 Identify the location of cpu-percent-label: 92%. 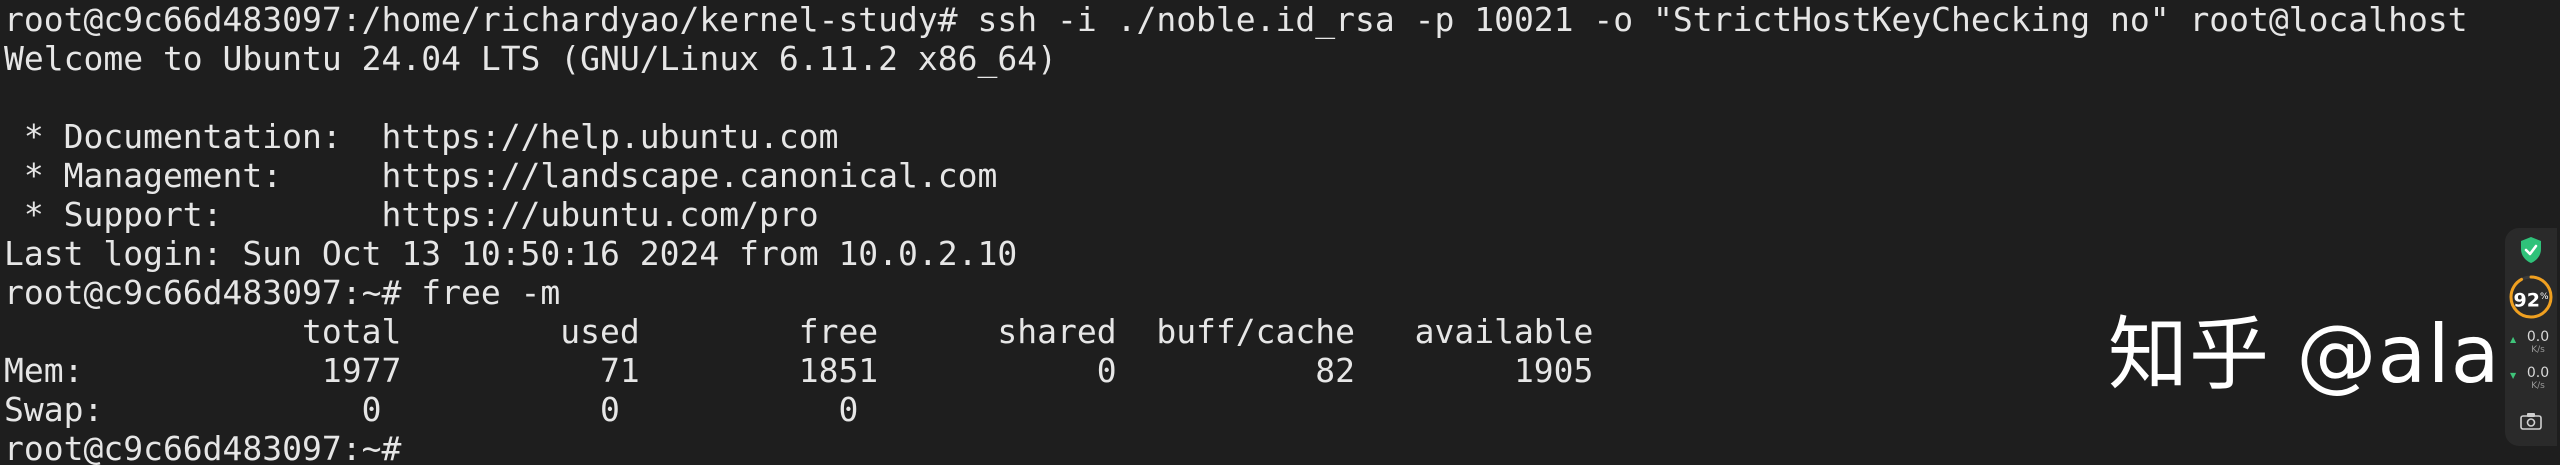
(2531, 297).